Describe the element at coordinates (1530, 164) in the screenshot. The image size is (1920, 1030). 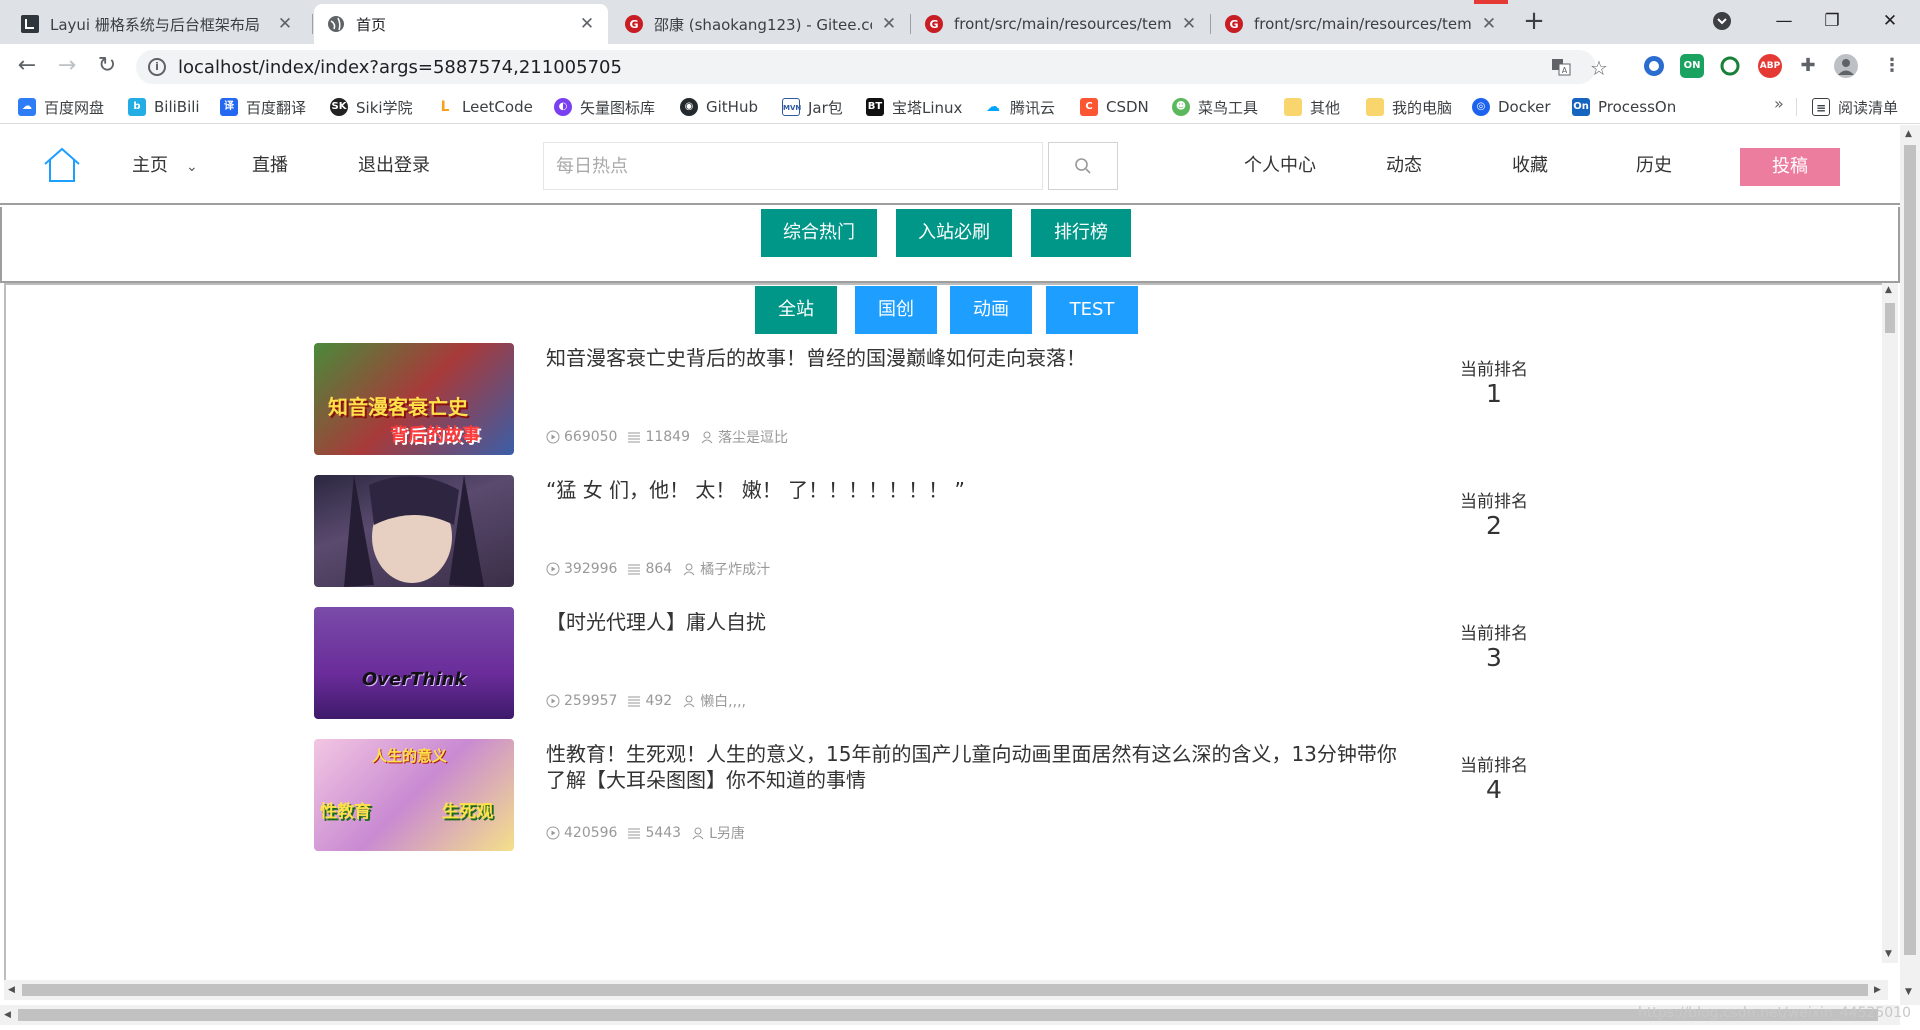
I see `nav-favorites: 收藏` at that location.